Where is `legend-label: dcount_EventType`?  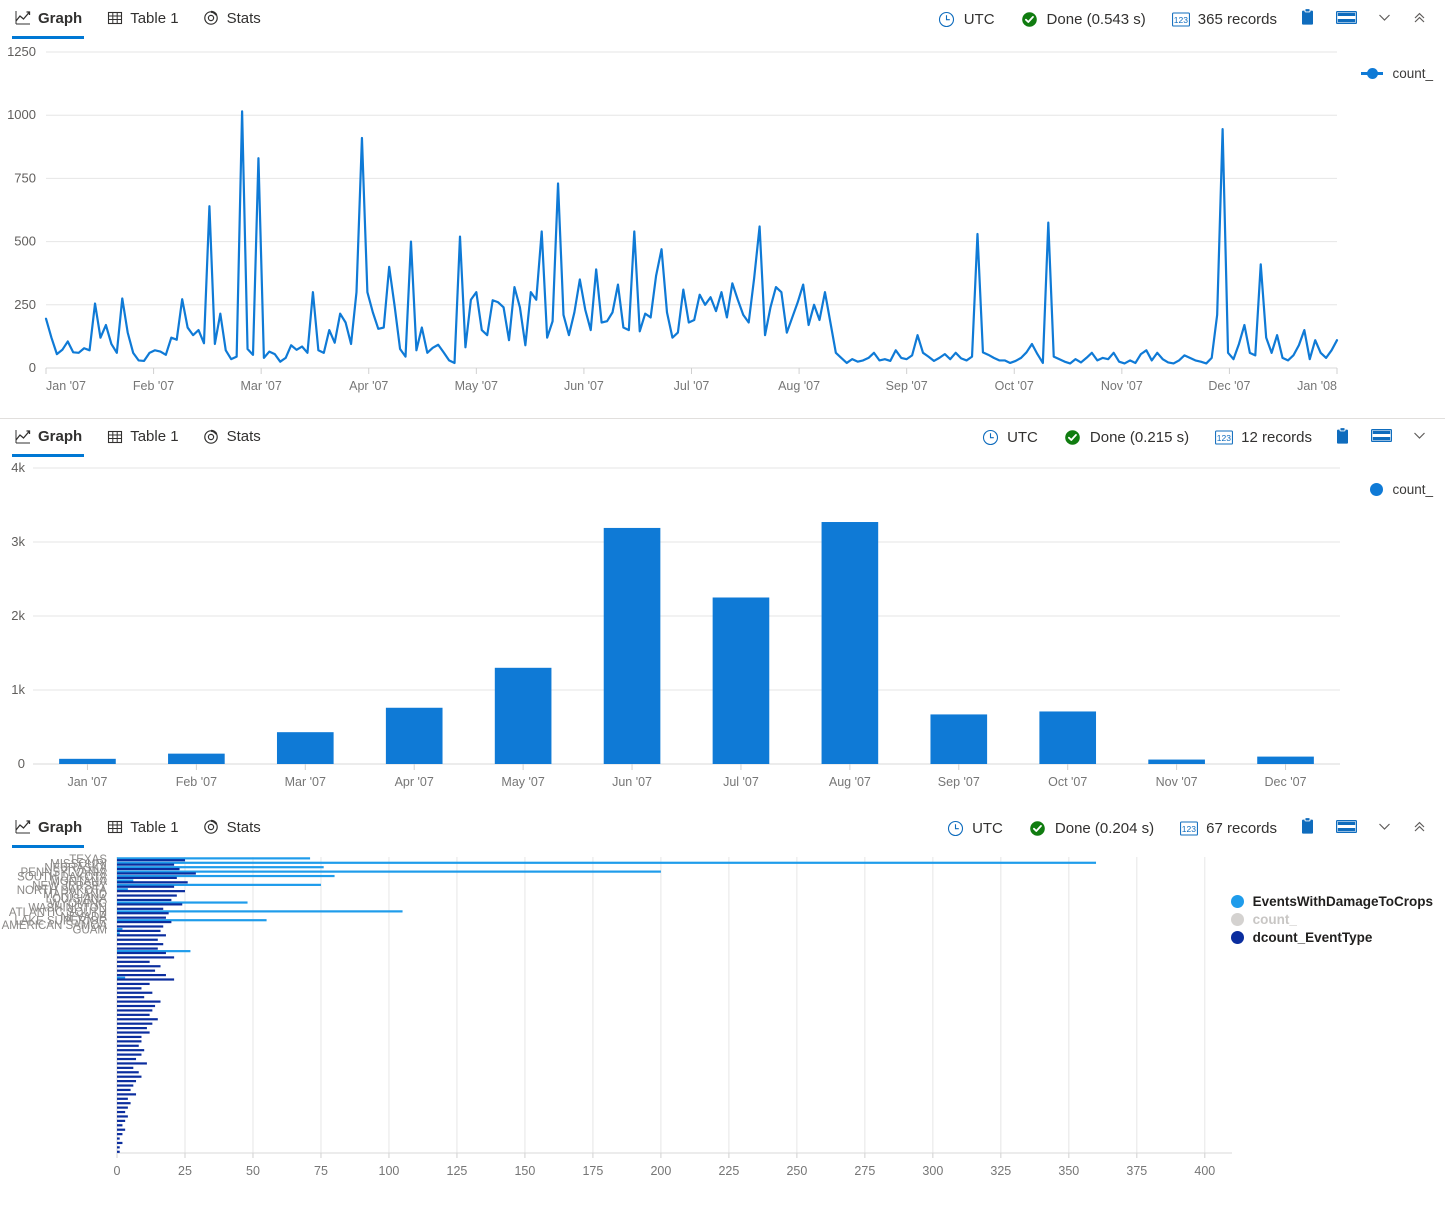
legend-label: dcount_EventType is located at coordinates (1312, 937).